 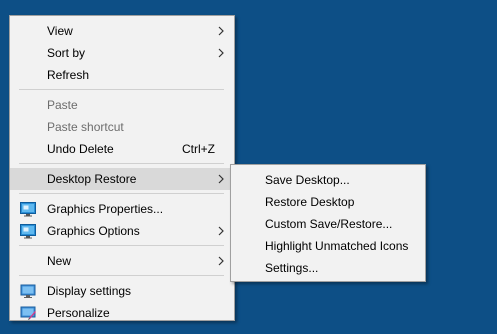 What do you see at coordinates (92, 179) in the screenshot?
I see `menu-item-desktop-restore-label: Desktop Restore` at bounding box center [92, 179].